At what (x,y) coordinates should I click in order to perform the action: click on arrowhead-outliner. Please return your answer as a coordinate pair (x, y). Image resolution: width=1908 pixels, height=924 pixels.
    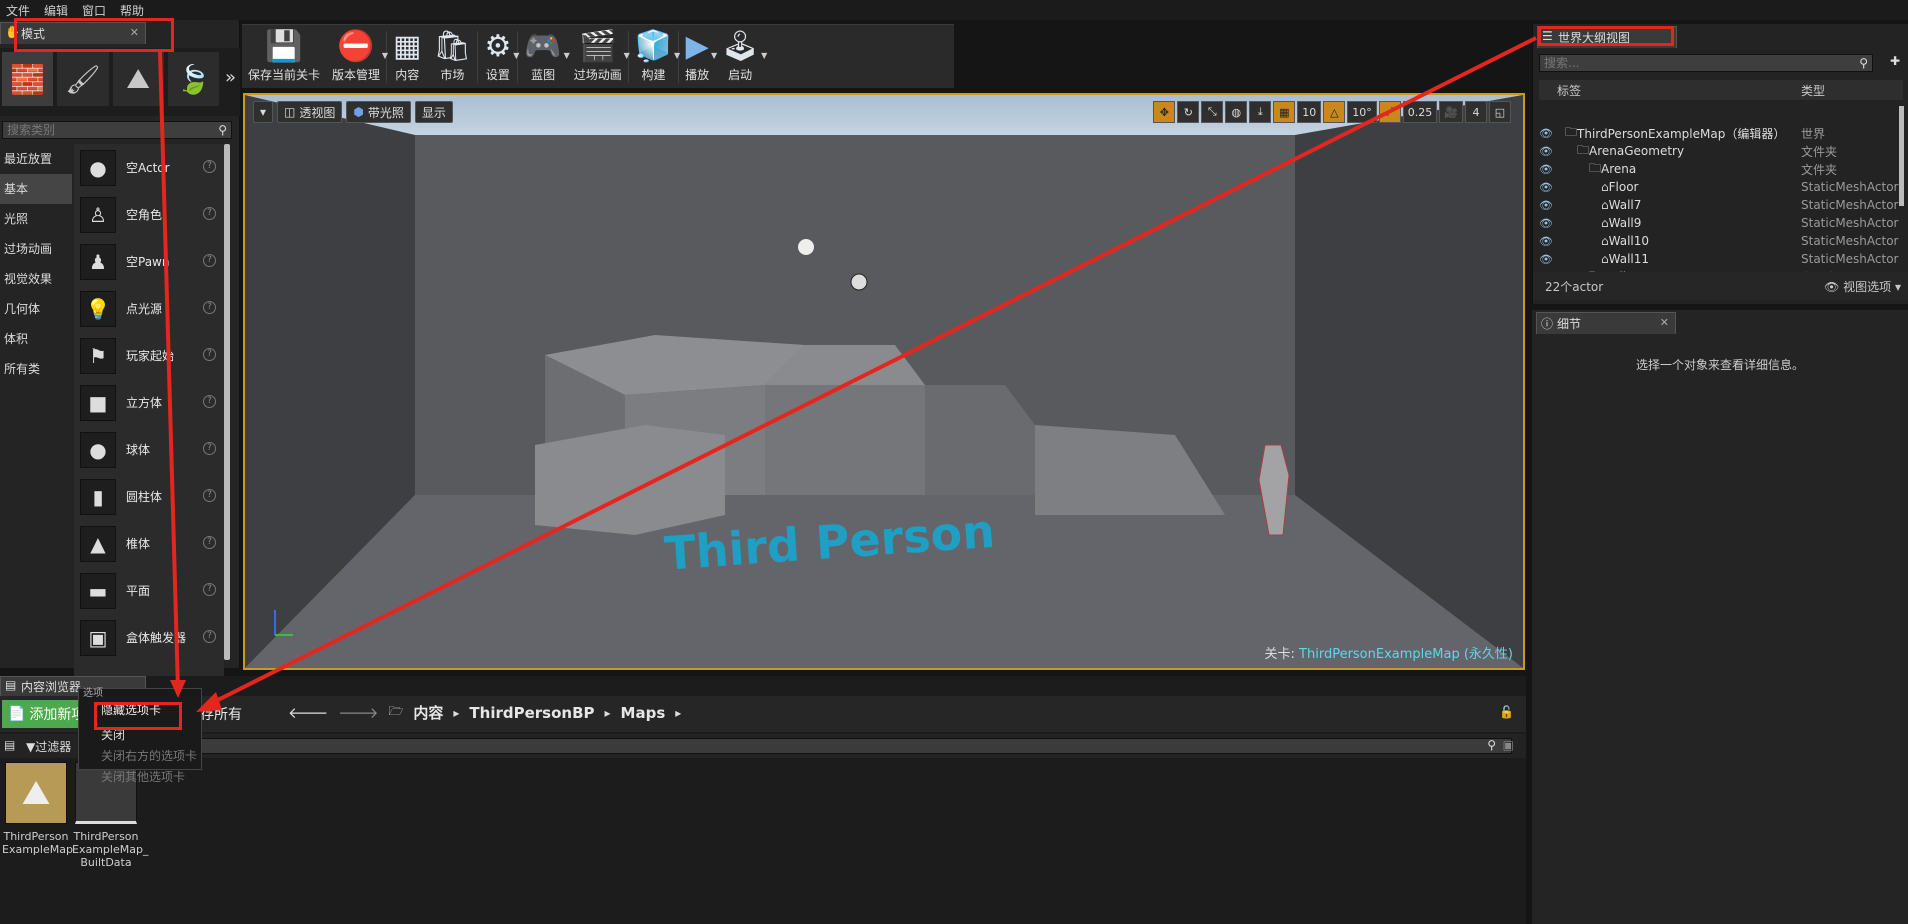
    Looking at the image, I should click on (209, 702).